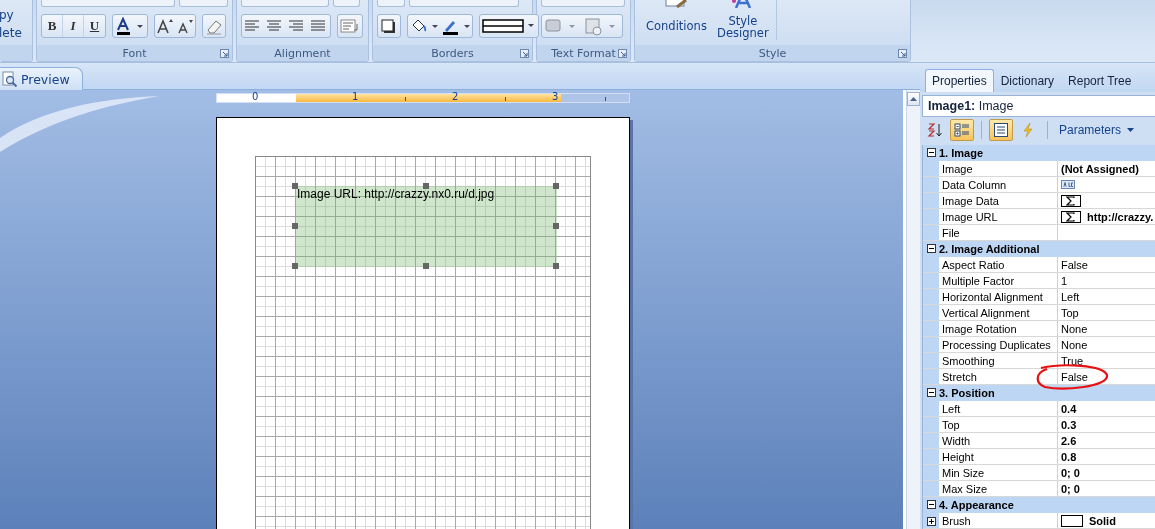 The width and height of the screenshot is (1155, 529). What do you see at coordinates (595, 98) in the screenshot?
I see `ruler-margin` at bounding box center [595, 98].